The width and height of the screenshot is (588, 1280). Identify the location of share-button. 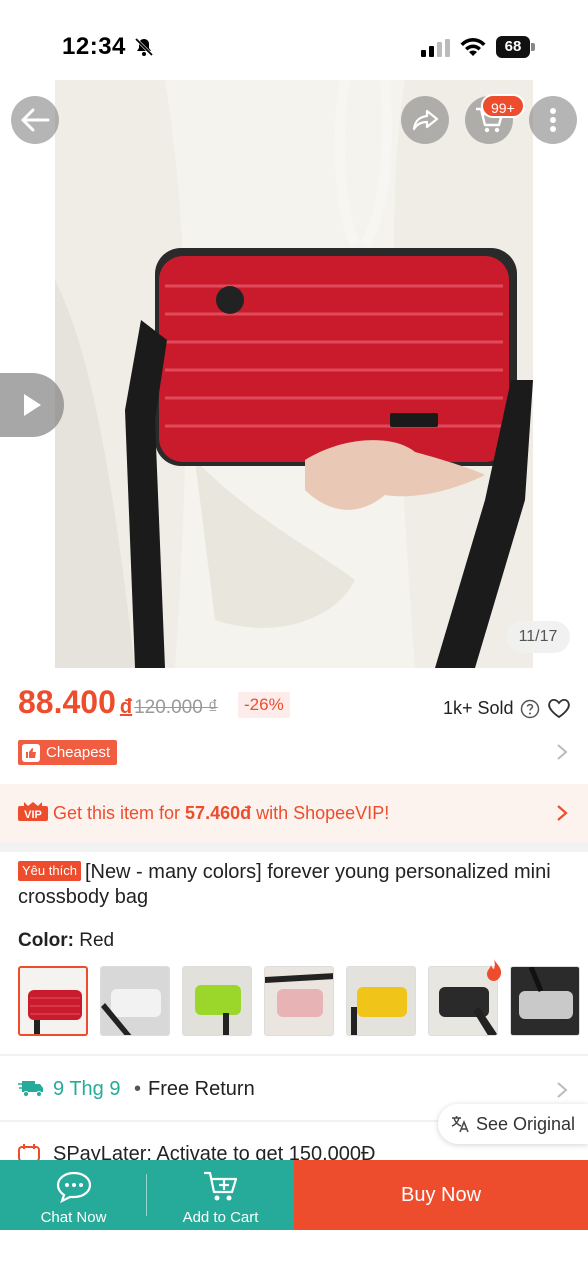
(425, 120).